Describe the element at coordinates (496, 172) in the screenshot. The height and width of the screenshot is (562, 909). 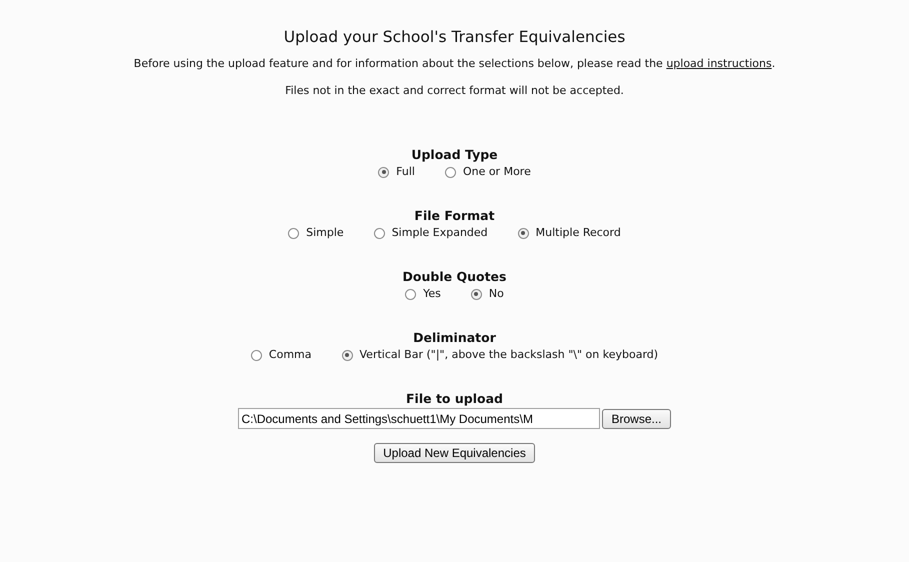
I see `option-label: One or More` at that location.